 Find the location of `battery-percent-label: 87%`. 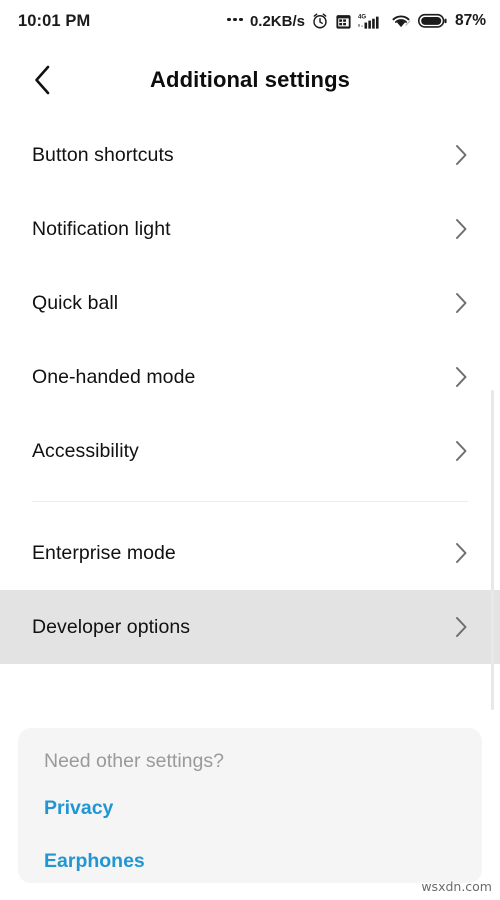

battery-percent-label: 87% is located at coordinates (470, 20).